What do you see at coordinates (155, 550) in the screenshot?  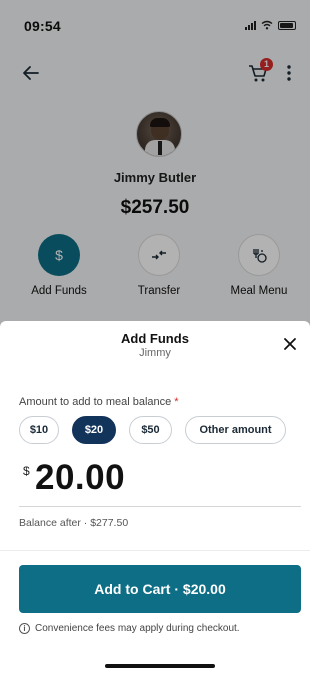 I see `divider` at bounding box center [155, 550].